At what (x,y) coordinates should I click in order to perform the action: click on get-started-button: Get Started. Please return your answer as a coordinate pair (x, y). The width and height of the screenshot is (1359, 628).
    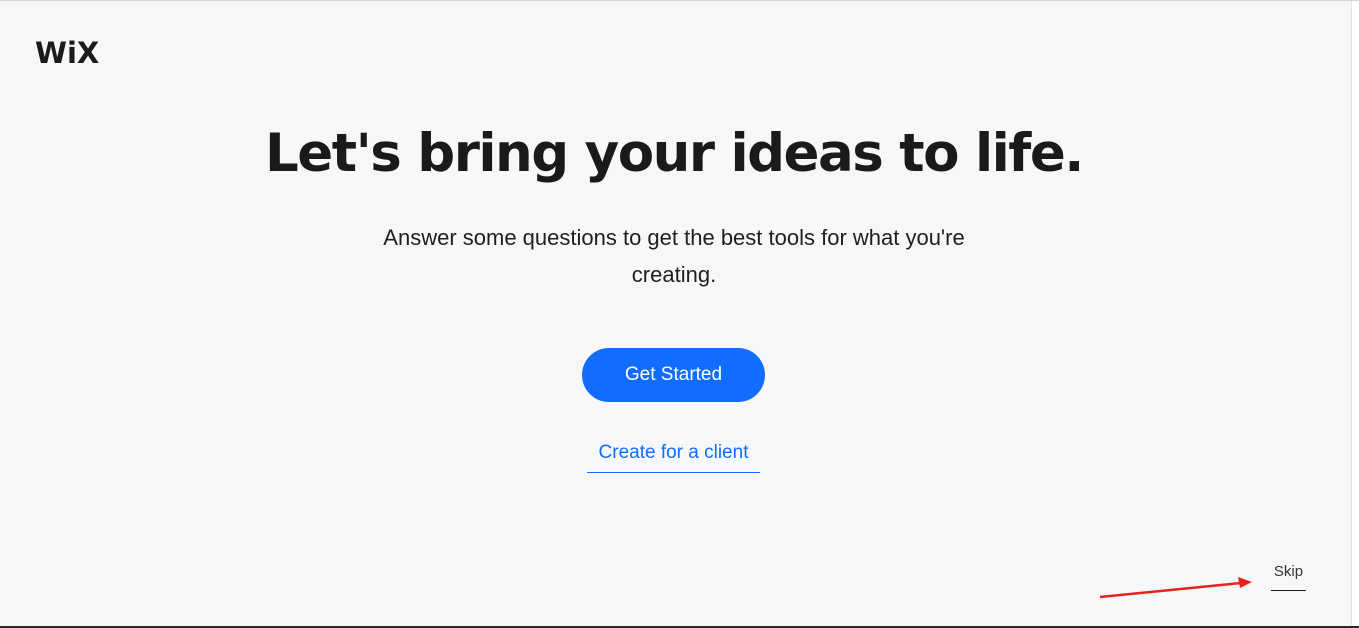
    Looking at the image, I should click on (673, 375).